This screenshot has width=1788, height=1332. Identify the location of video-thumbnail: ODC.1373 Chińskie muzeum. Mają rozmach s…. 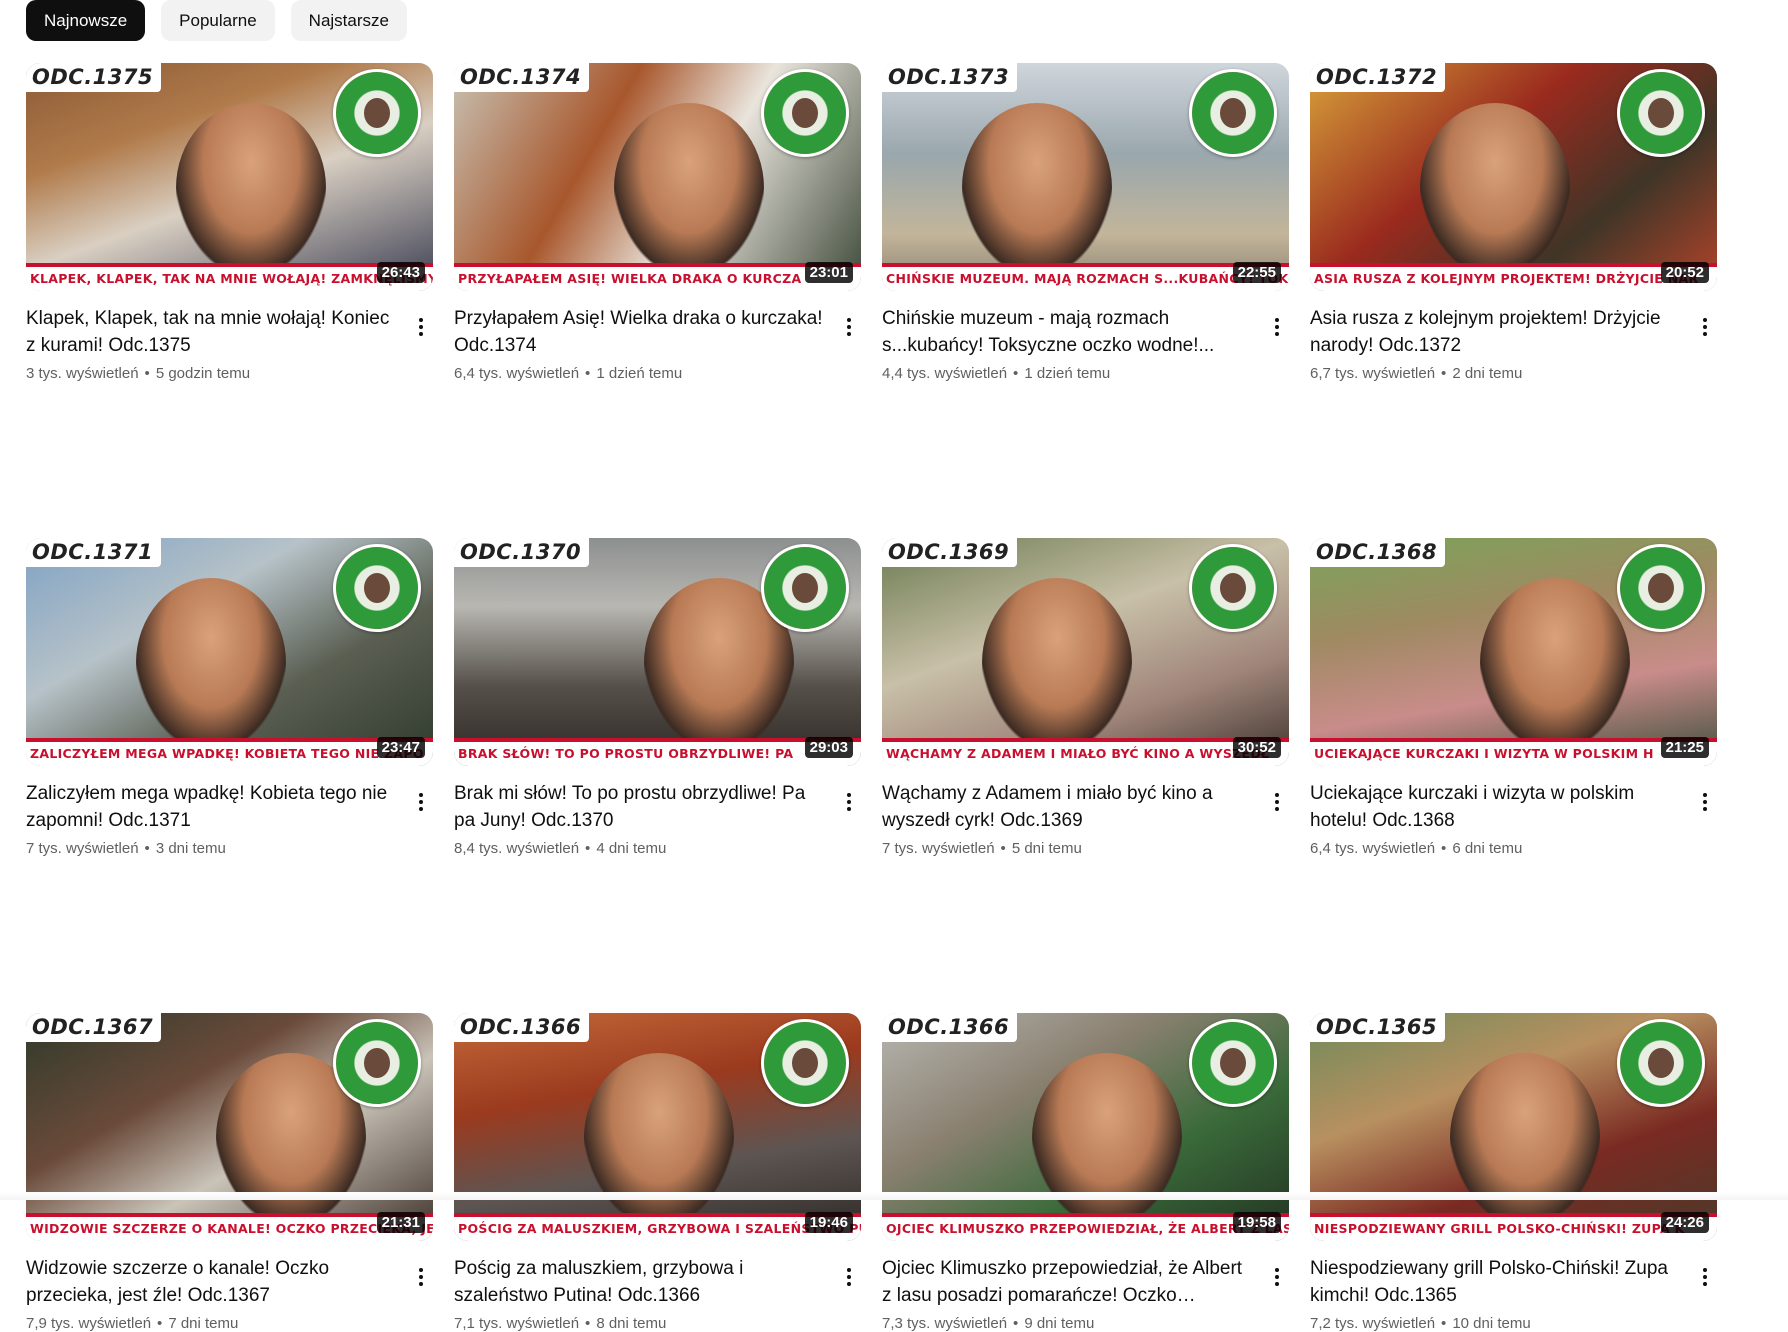
(1085, 177).